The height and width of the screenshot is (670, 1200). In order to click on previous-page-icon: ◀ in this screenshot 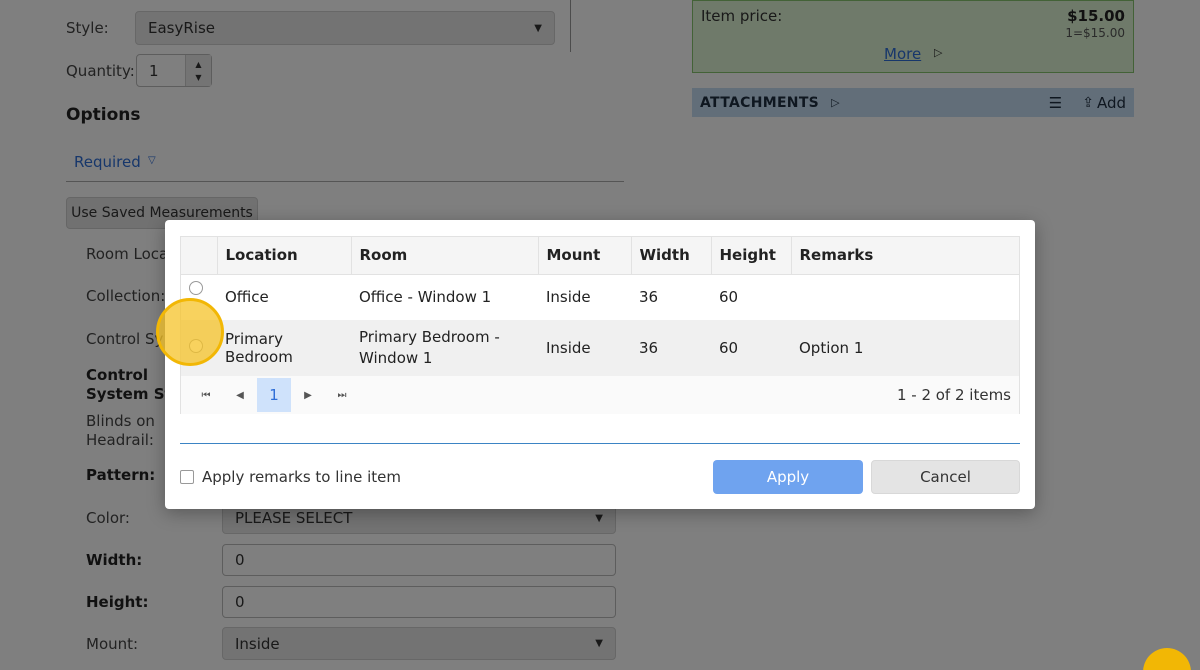, I will do `click(240, 395)`.